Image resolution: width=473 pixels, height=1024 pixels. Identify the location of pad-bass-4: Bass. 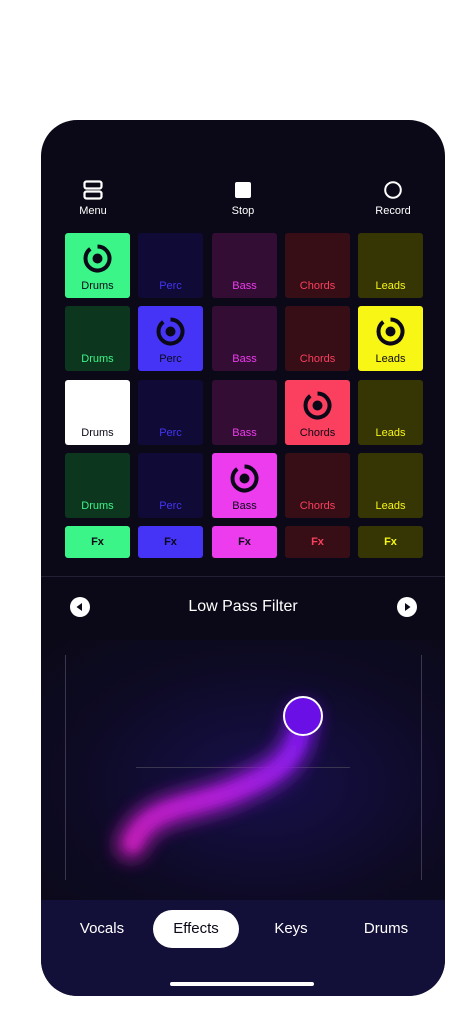
(244, 485).